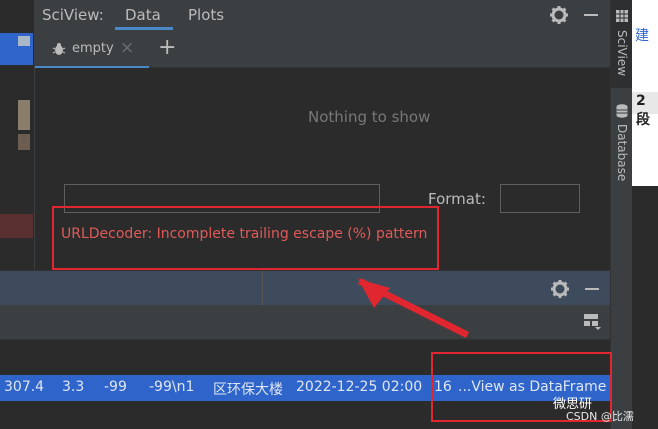 Image resolution: width=658 pixels, height=429 pixels. I want to click on annotation-box-error, so click(245, 238).